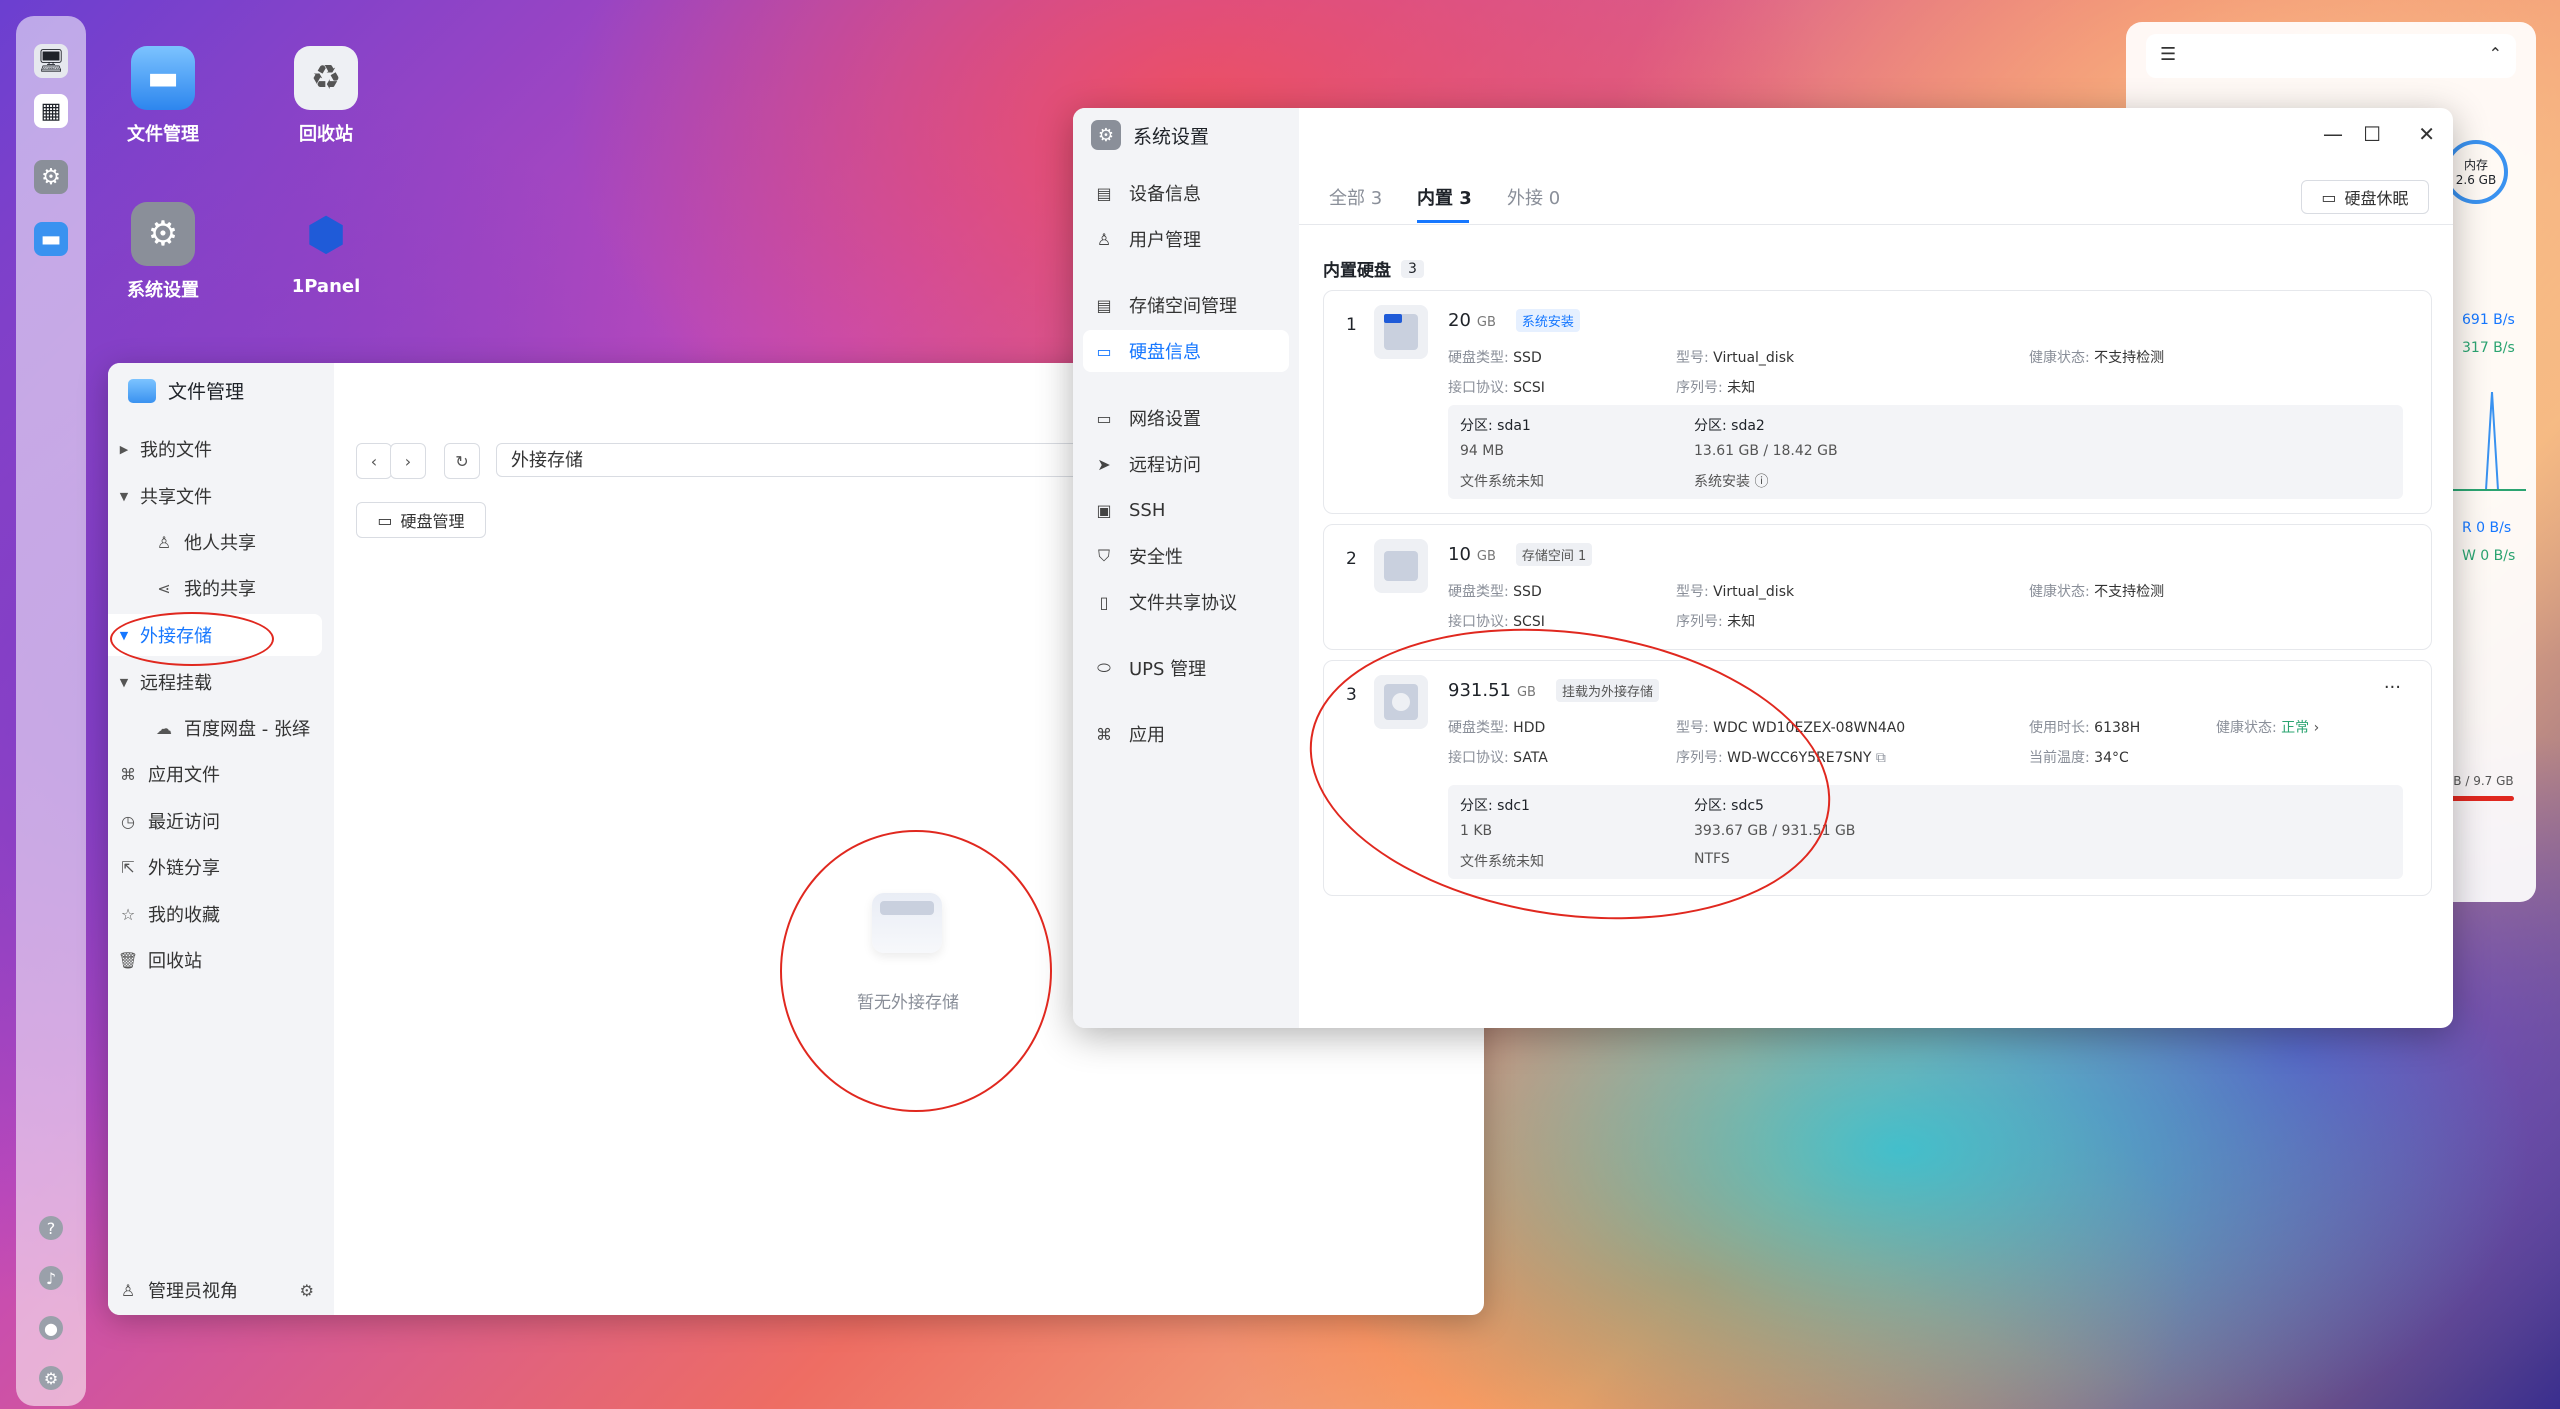  I want to click on user-icon: ●, so click(51, 1328).